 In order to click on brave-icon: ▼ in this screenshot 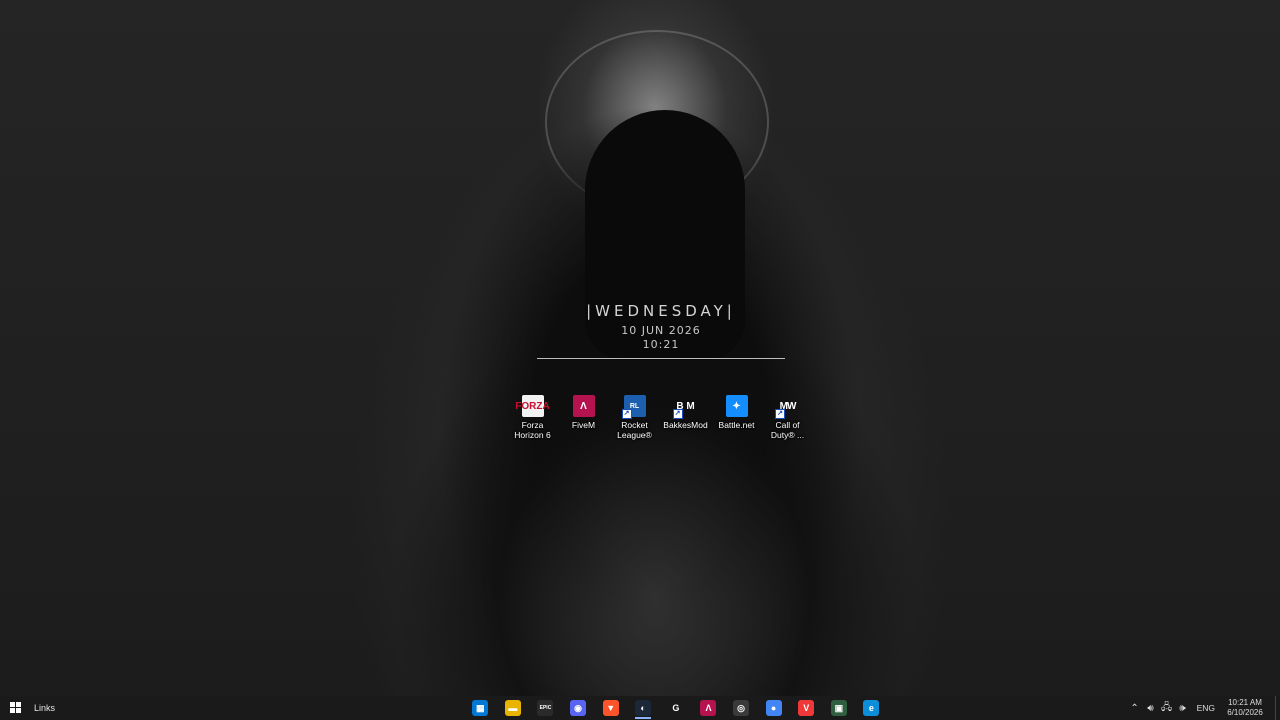, I will do `click(610, 708)`.